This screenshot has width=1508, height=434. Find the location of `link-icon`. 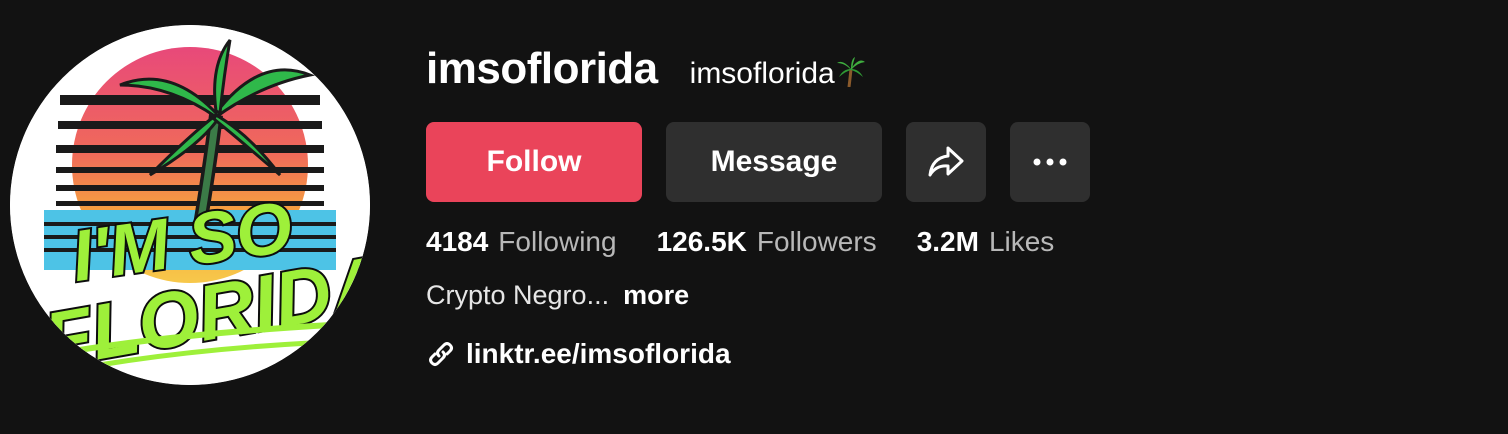

link-icon is located at coordinates (441, 354).